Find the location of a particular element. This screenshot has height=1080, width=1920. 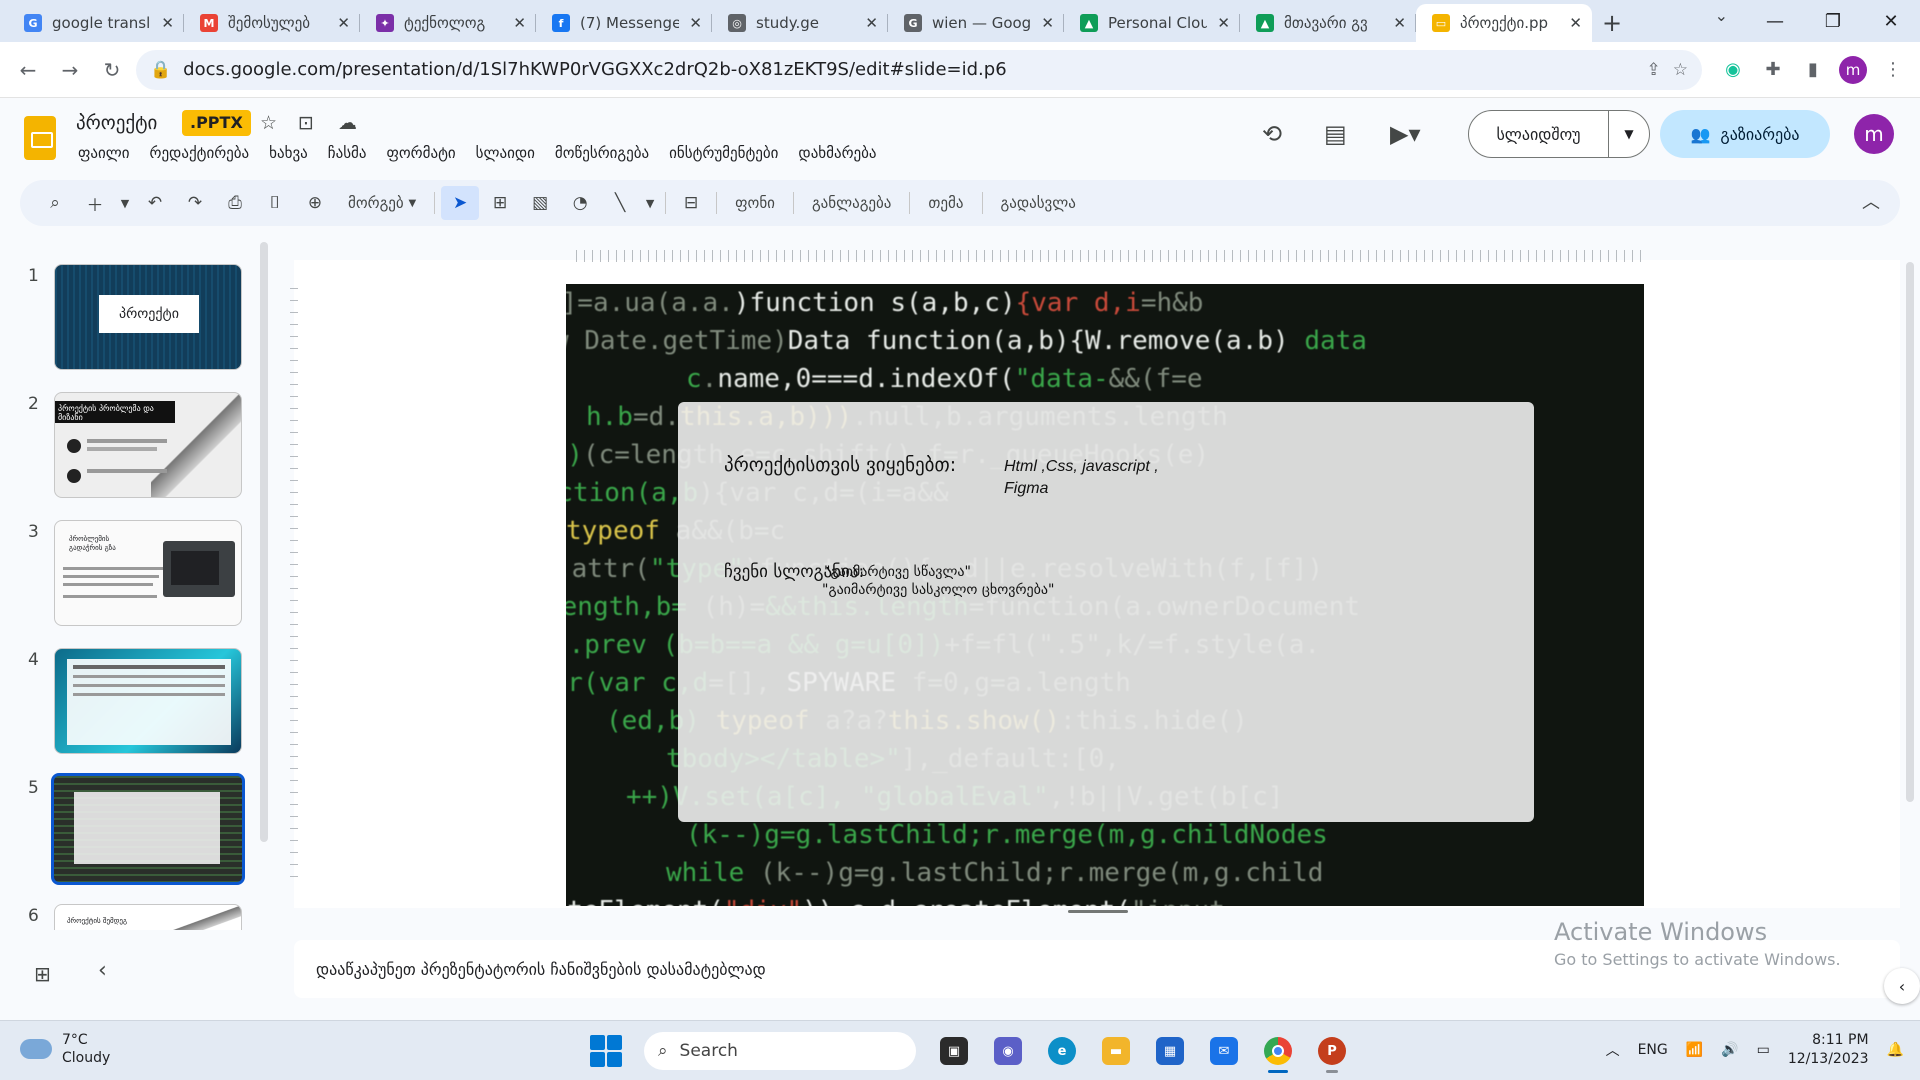

slide-thumbnail-2: პროექტის პრობლემა და მიზანი is located at coordinates (148, 445).